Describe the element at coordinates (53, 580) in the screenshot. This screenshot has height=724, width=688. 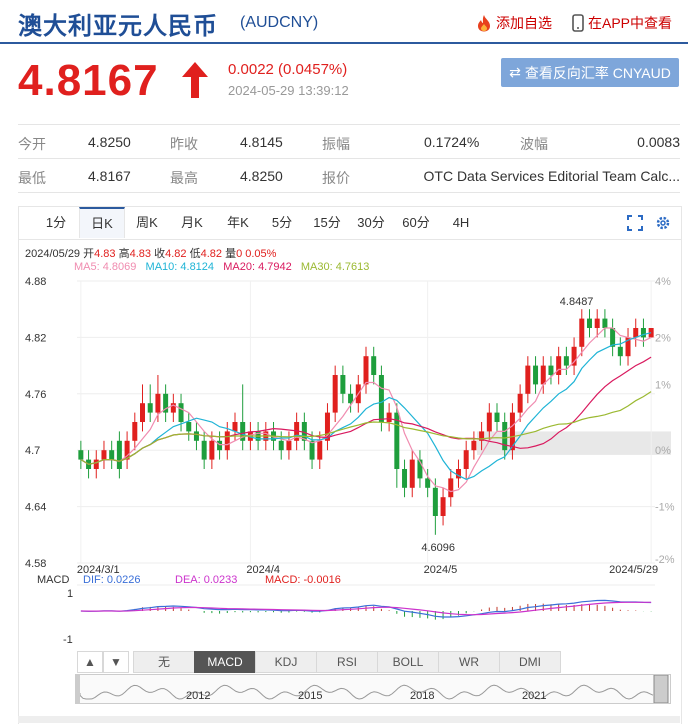
I see `macd-label: MACD` at that location.